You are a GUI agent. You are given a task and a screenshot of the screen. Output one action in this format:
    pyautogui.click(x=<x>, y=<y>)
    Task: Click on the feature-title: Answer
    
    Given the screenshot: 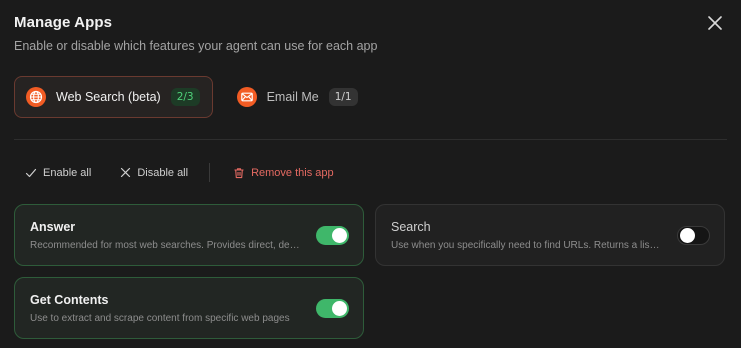 What is the action you would take?
    pyautogui.click(x=53, y=227)
    